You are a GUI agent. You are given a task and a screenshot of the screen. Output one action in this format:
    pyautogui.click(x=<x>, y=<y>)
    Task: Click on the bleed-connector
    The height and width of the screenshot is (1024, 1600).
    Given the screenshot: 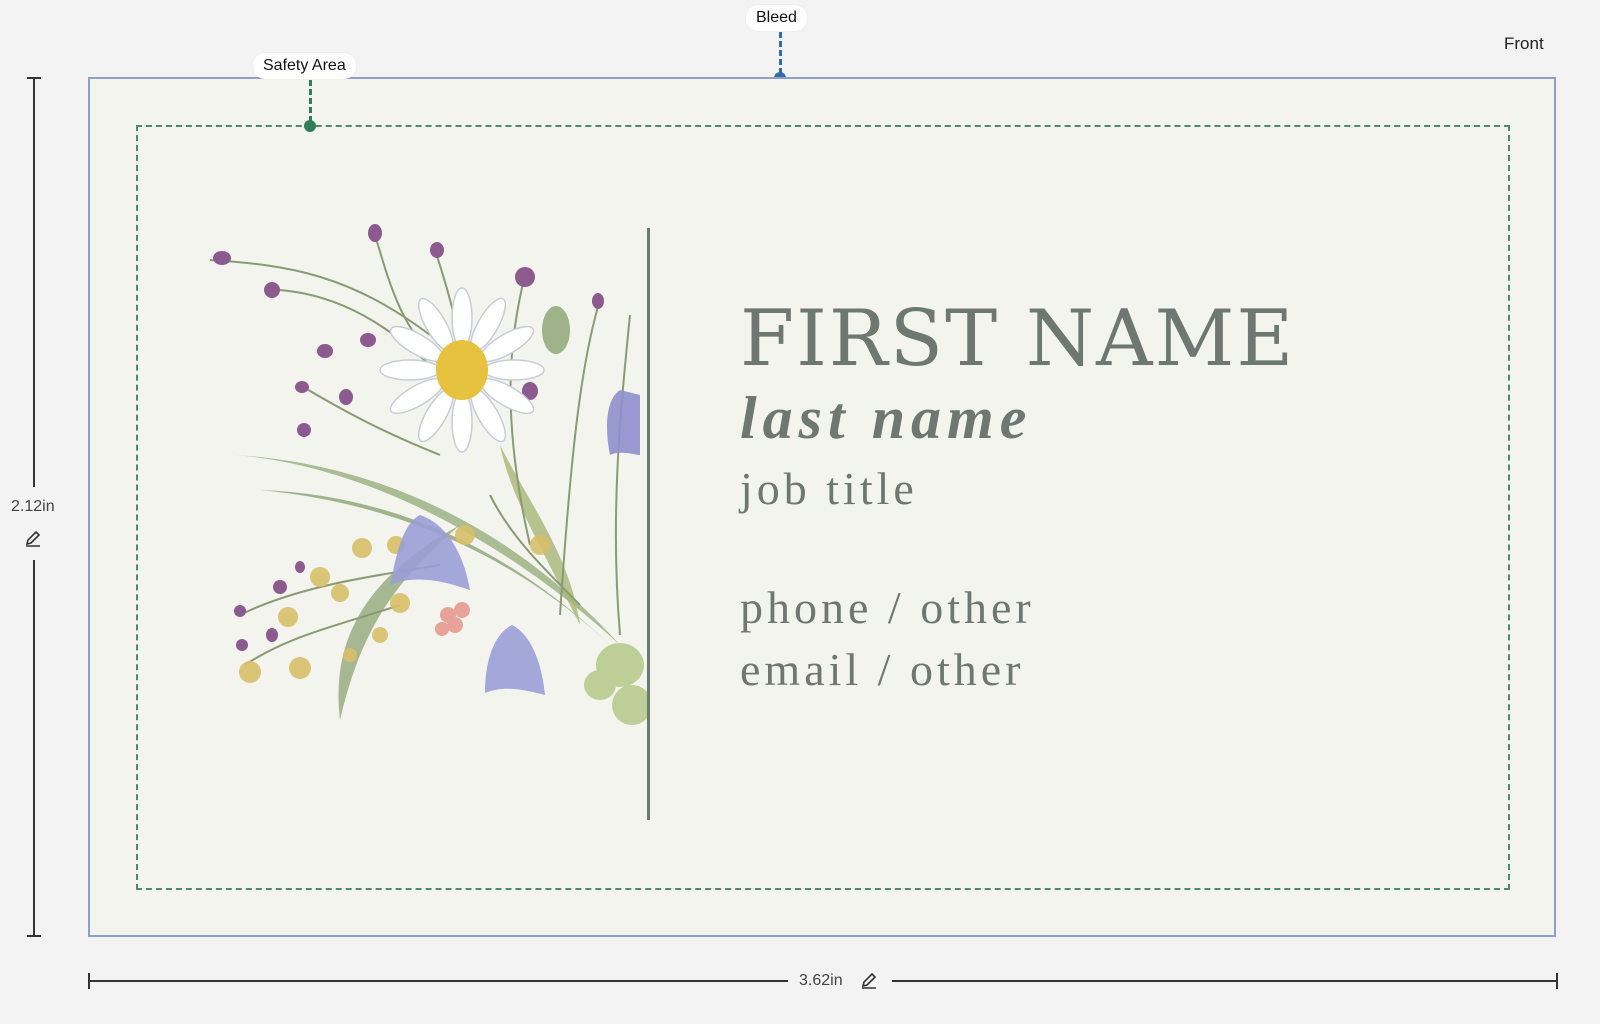 What is the action you would take?
    pyautogui.click(x=780, y=53)
    